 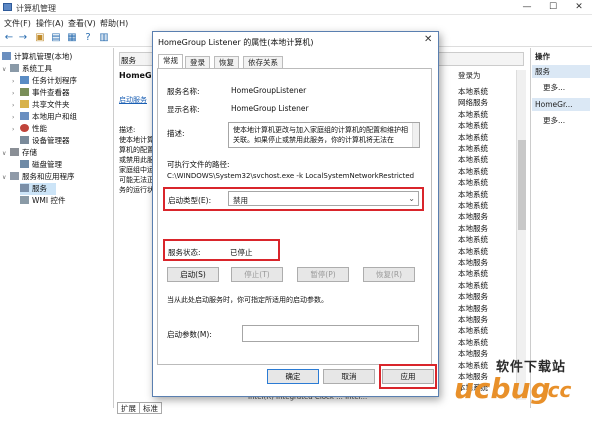 What do you see at coordinates (579, 7) in the screenshot?
I see `close-button: ✕` at bounding box center [579, 7].